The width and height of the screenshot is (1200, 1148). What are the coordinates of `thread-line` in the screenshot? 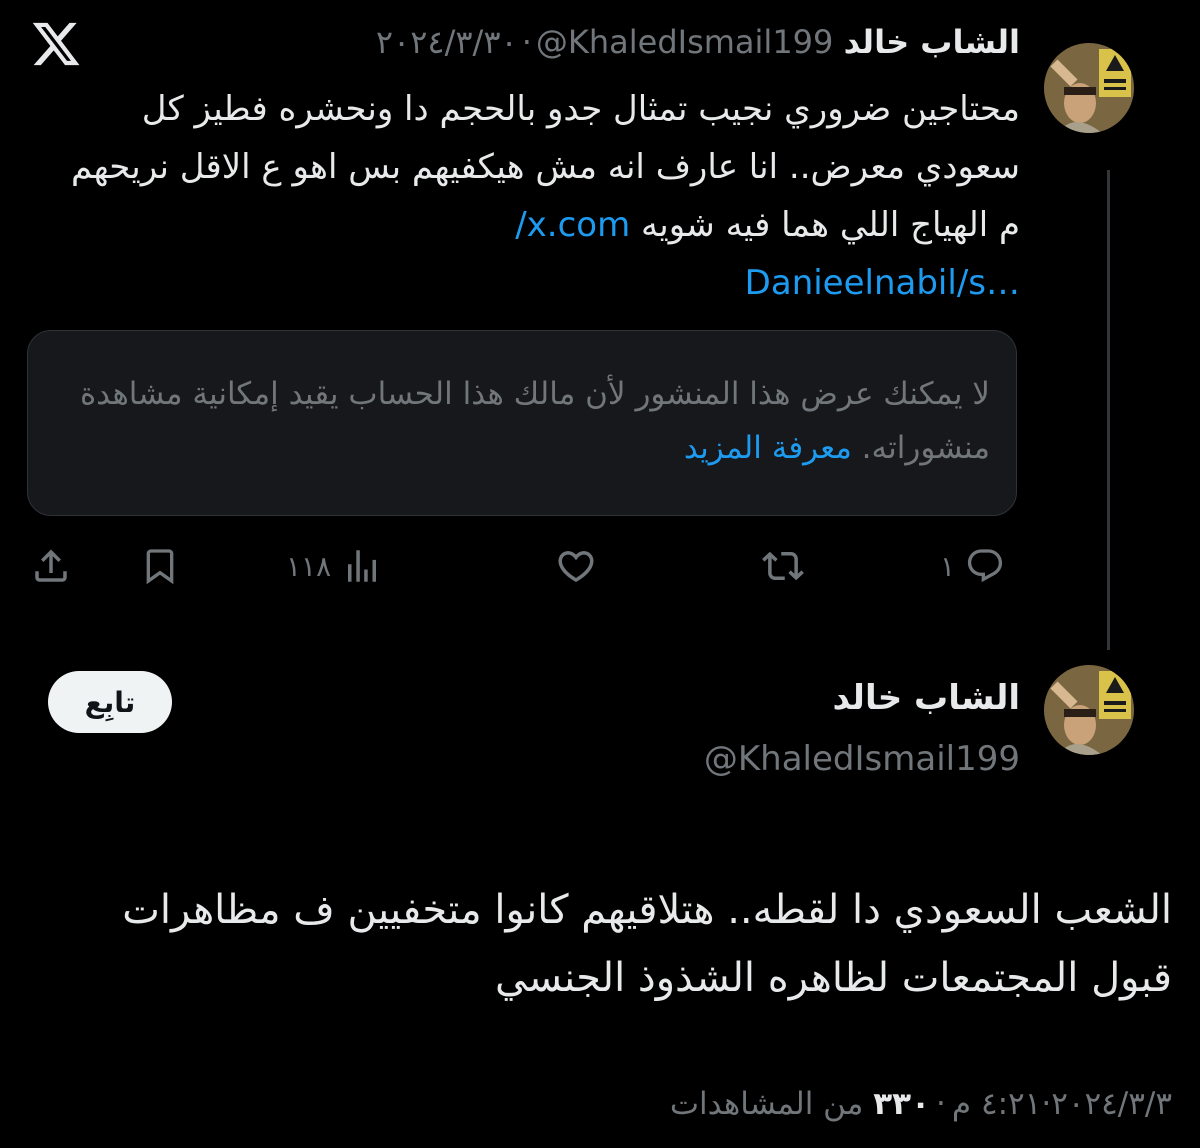 It's located at (1108, 410).